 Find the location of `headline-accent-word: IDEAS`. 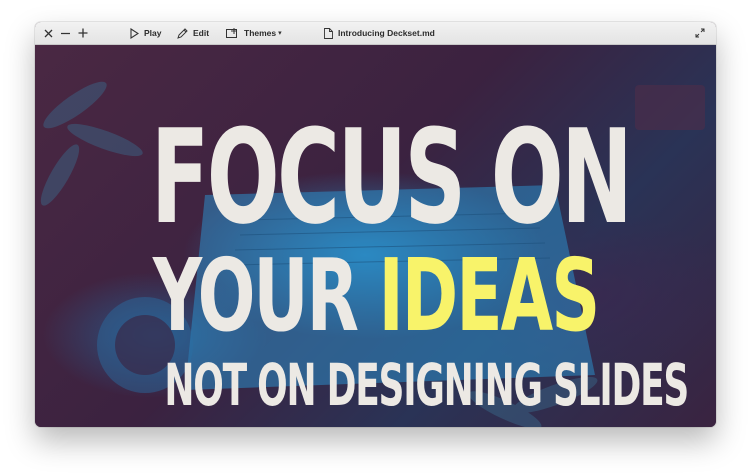

headline-accent-word: IDEAS is located at coordinates (489, 295).